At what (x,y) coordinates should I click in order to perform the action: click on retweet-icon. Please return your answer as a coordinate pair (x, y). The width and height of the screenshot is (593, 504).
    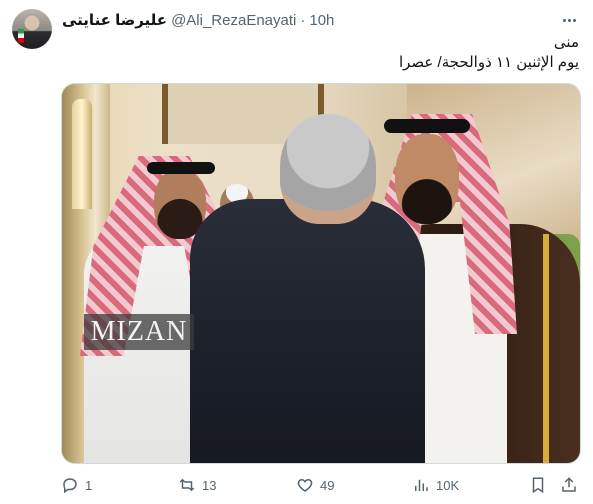
    Looking at the image, I should click on (187, 485).